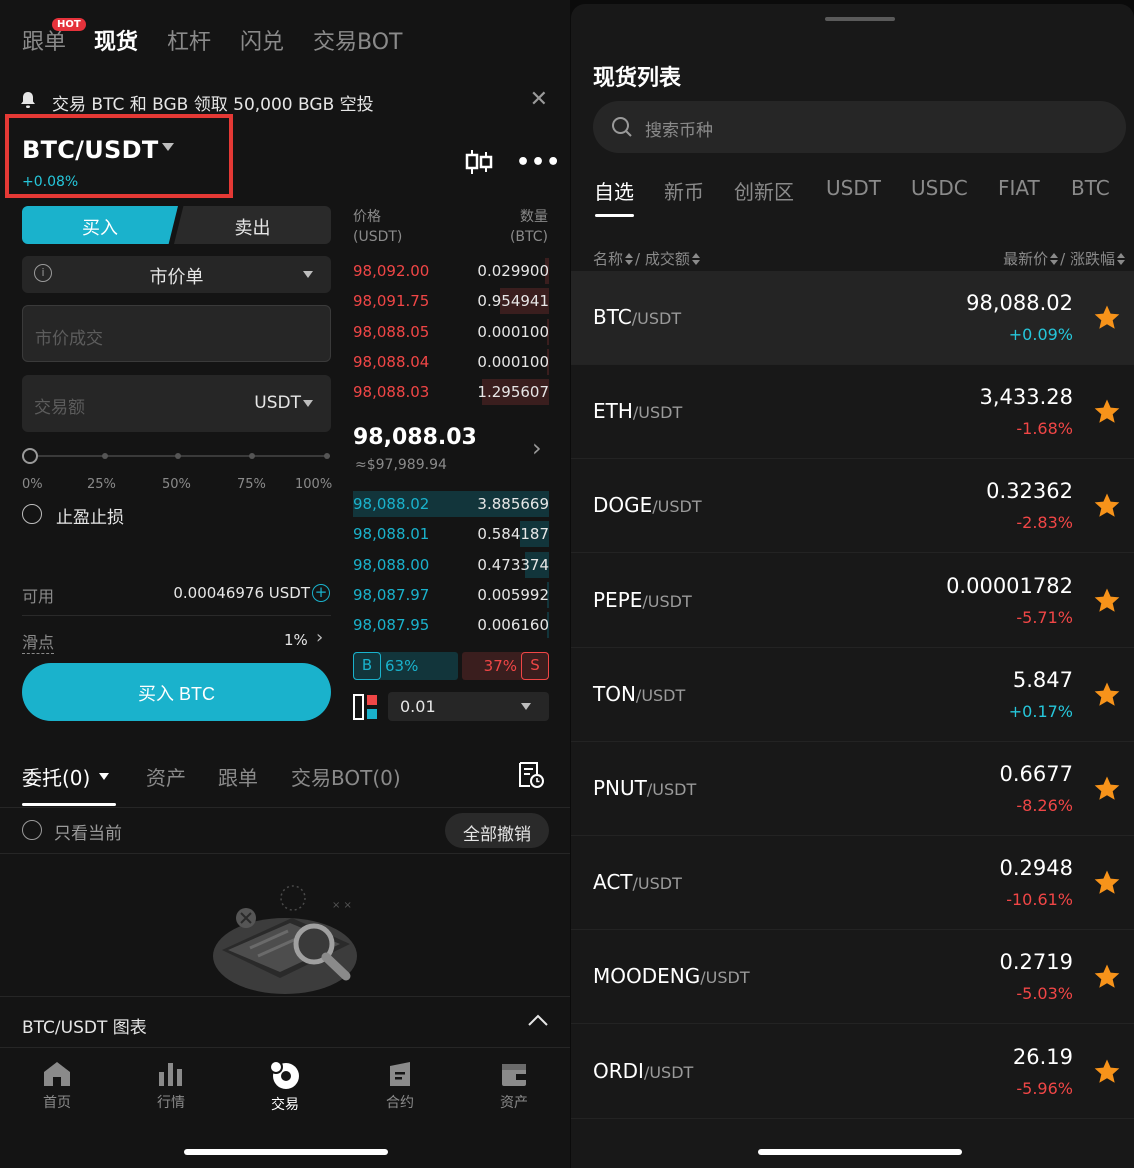 The image size is (1134, 1168). Describe the element at coordinates (176, 333) in the screenshot. I see `price-input: 市价成交` at that location.